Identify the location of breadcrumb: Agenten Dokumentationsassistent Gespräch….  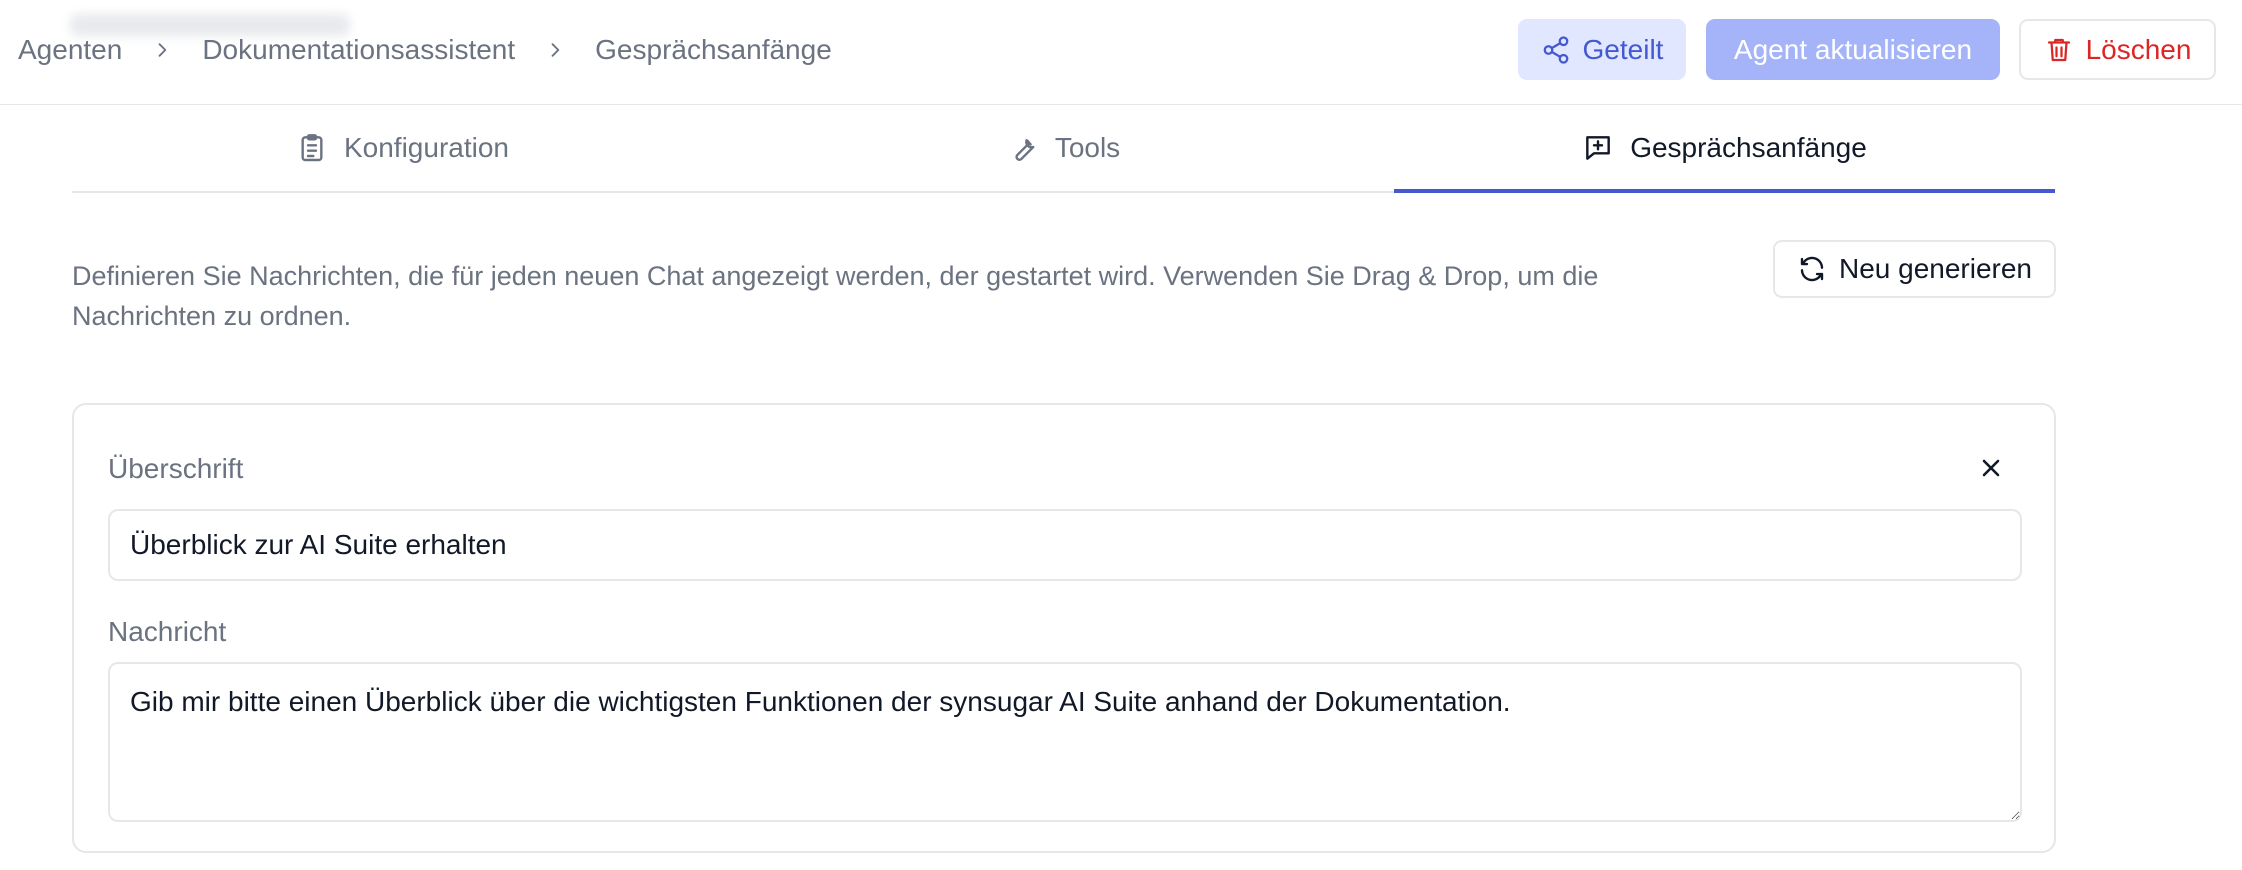
(425, 50).